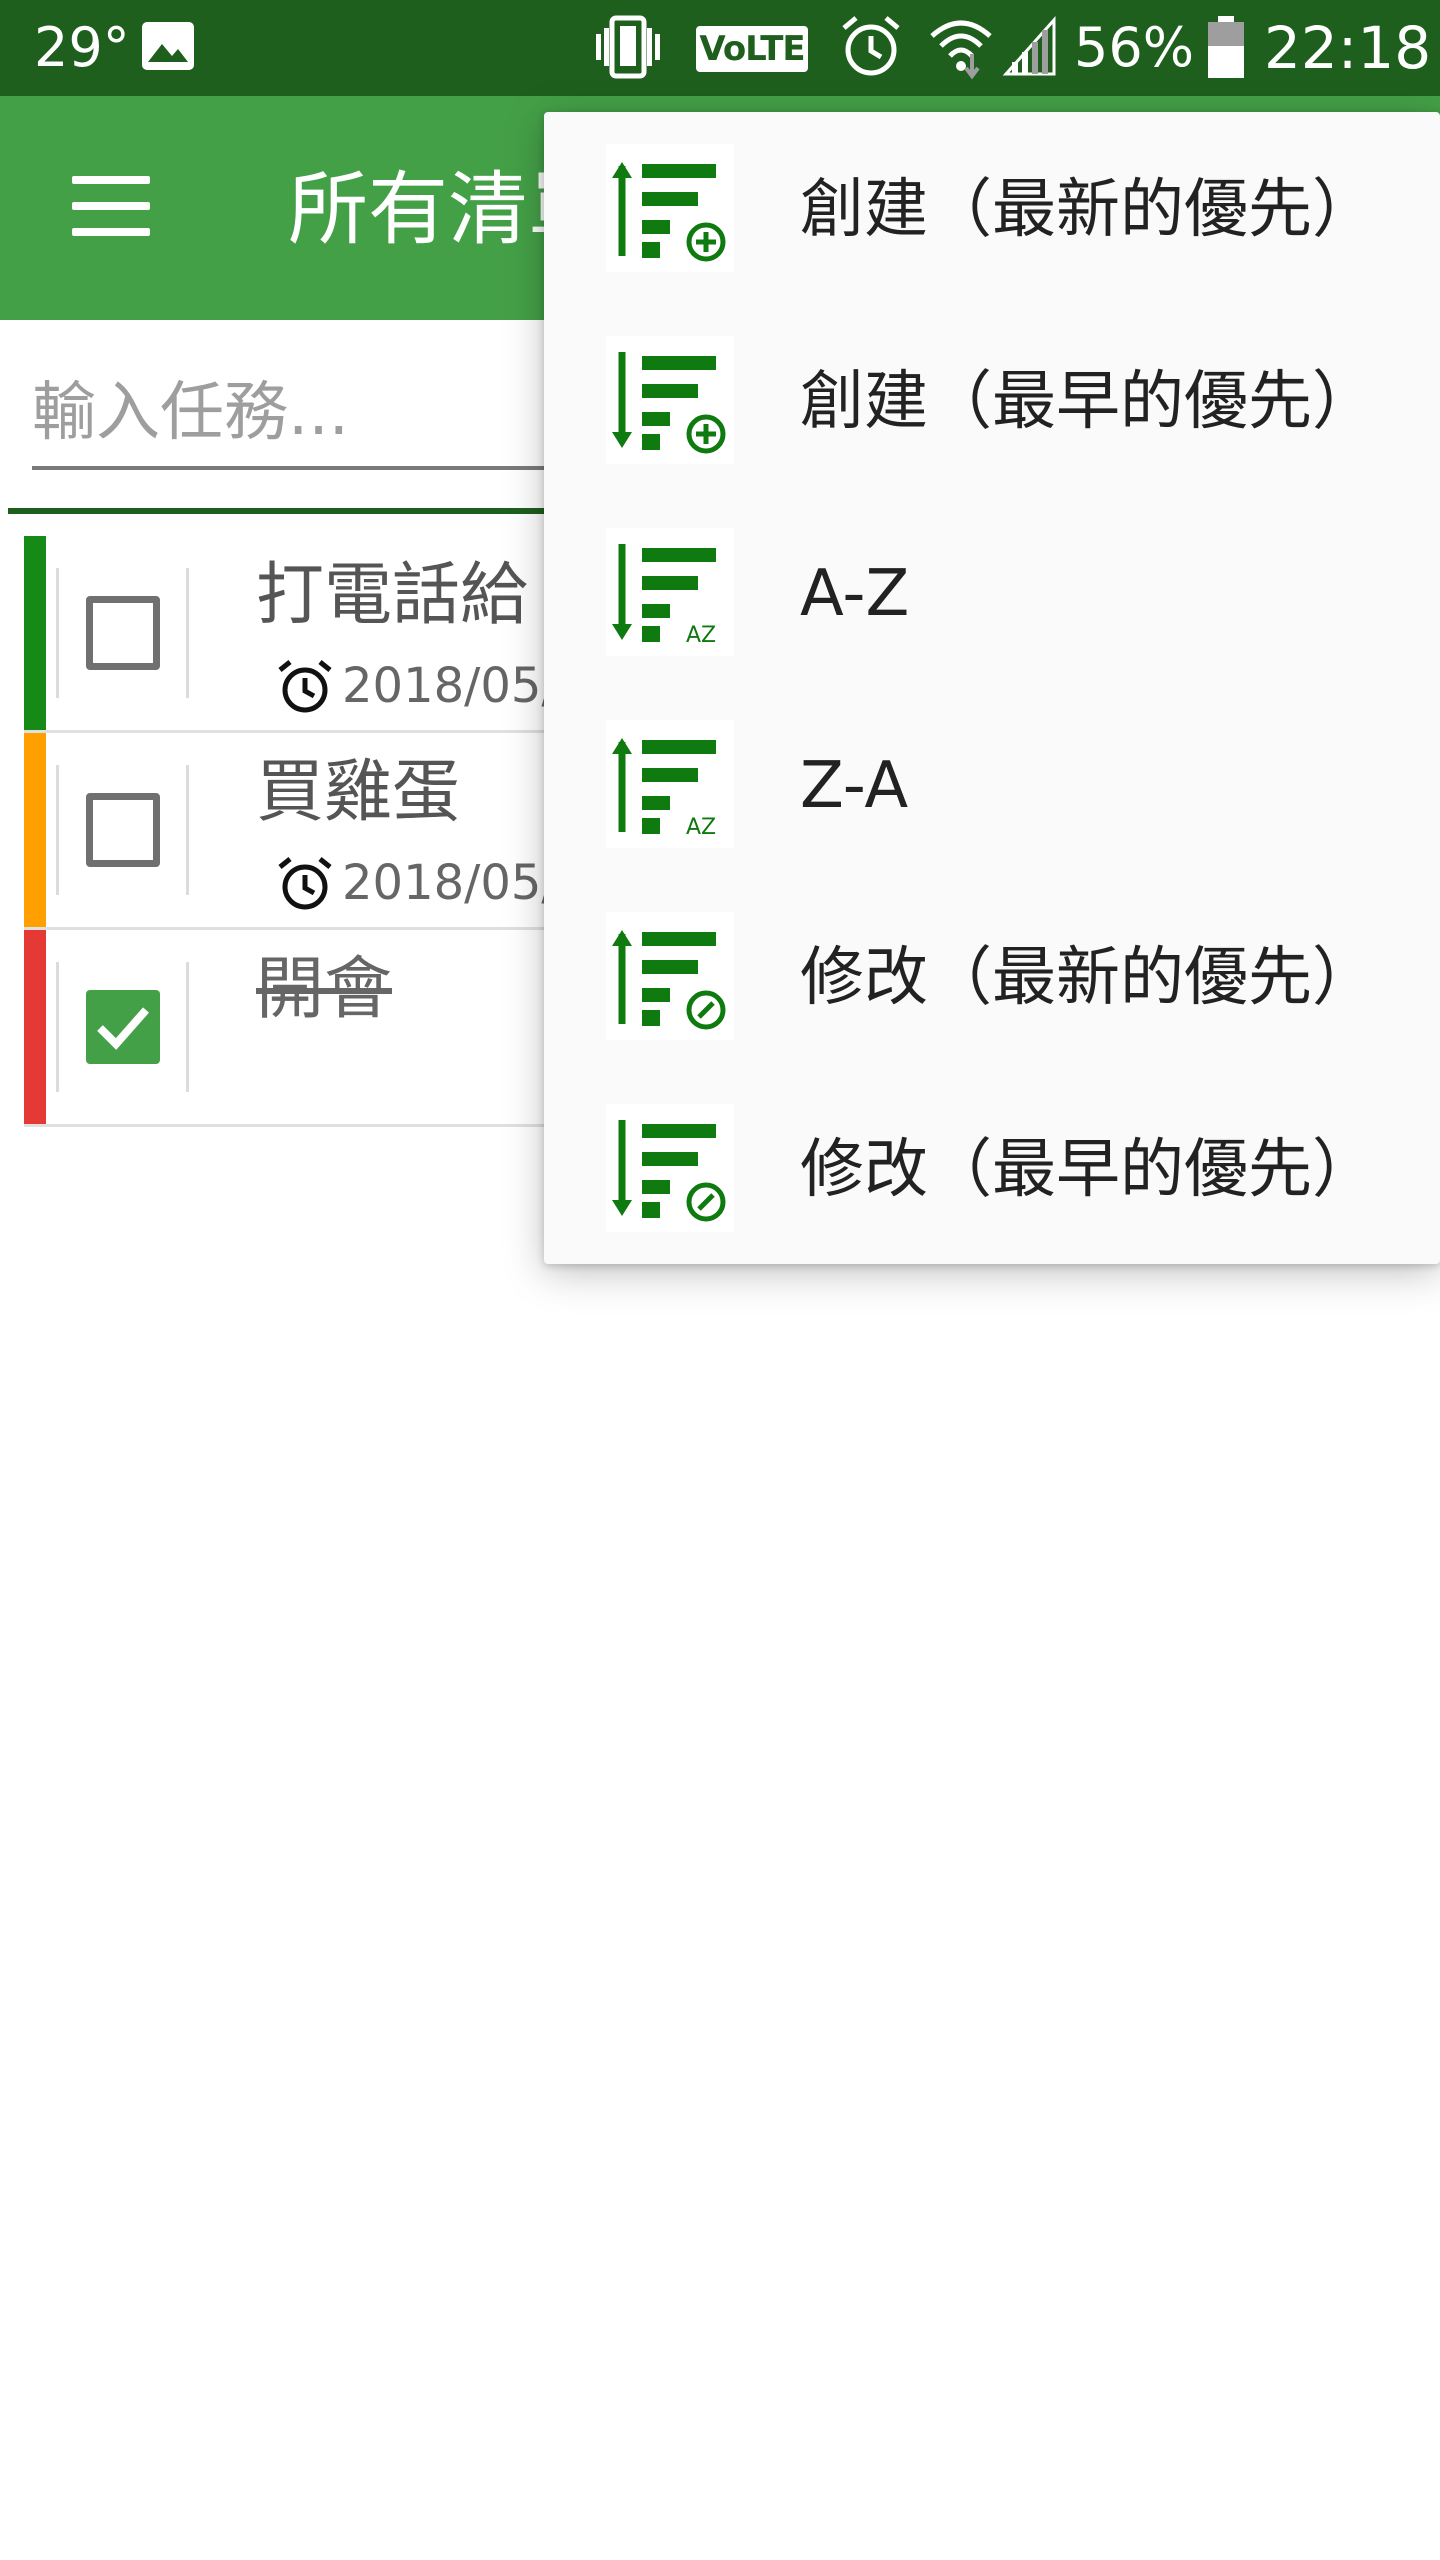 The width and height of the screenshot is (1440, 2560). Describe the element at coordinates (1088, 978) in the screenshot. I see `menu-item-label: 修改（最新的優先）` at that location.